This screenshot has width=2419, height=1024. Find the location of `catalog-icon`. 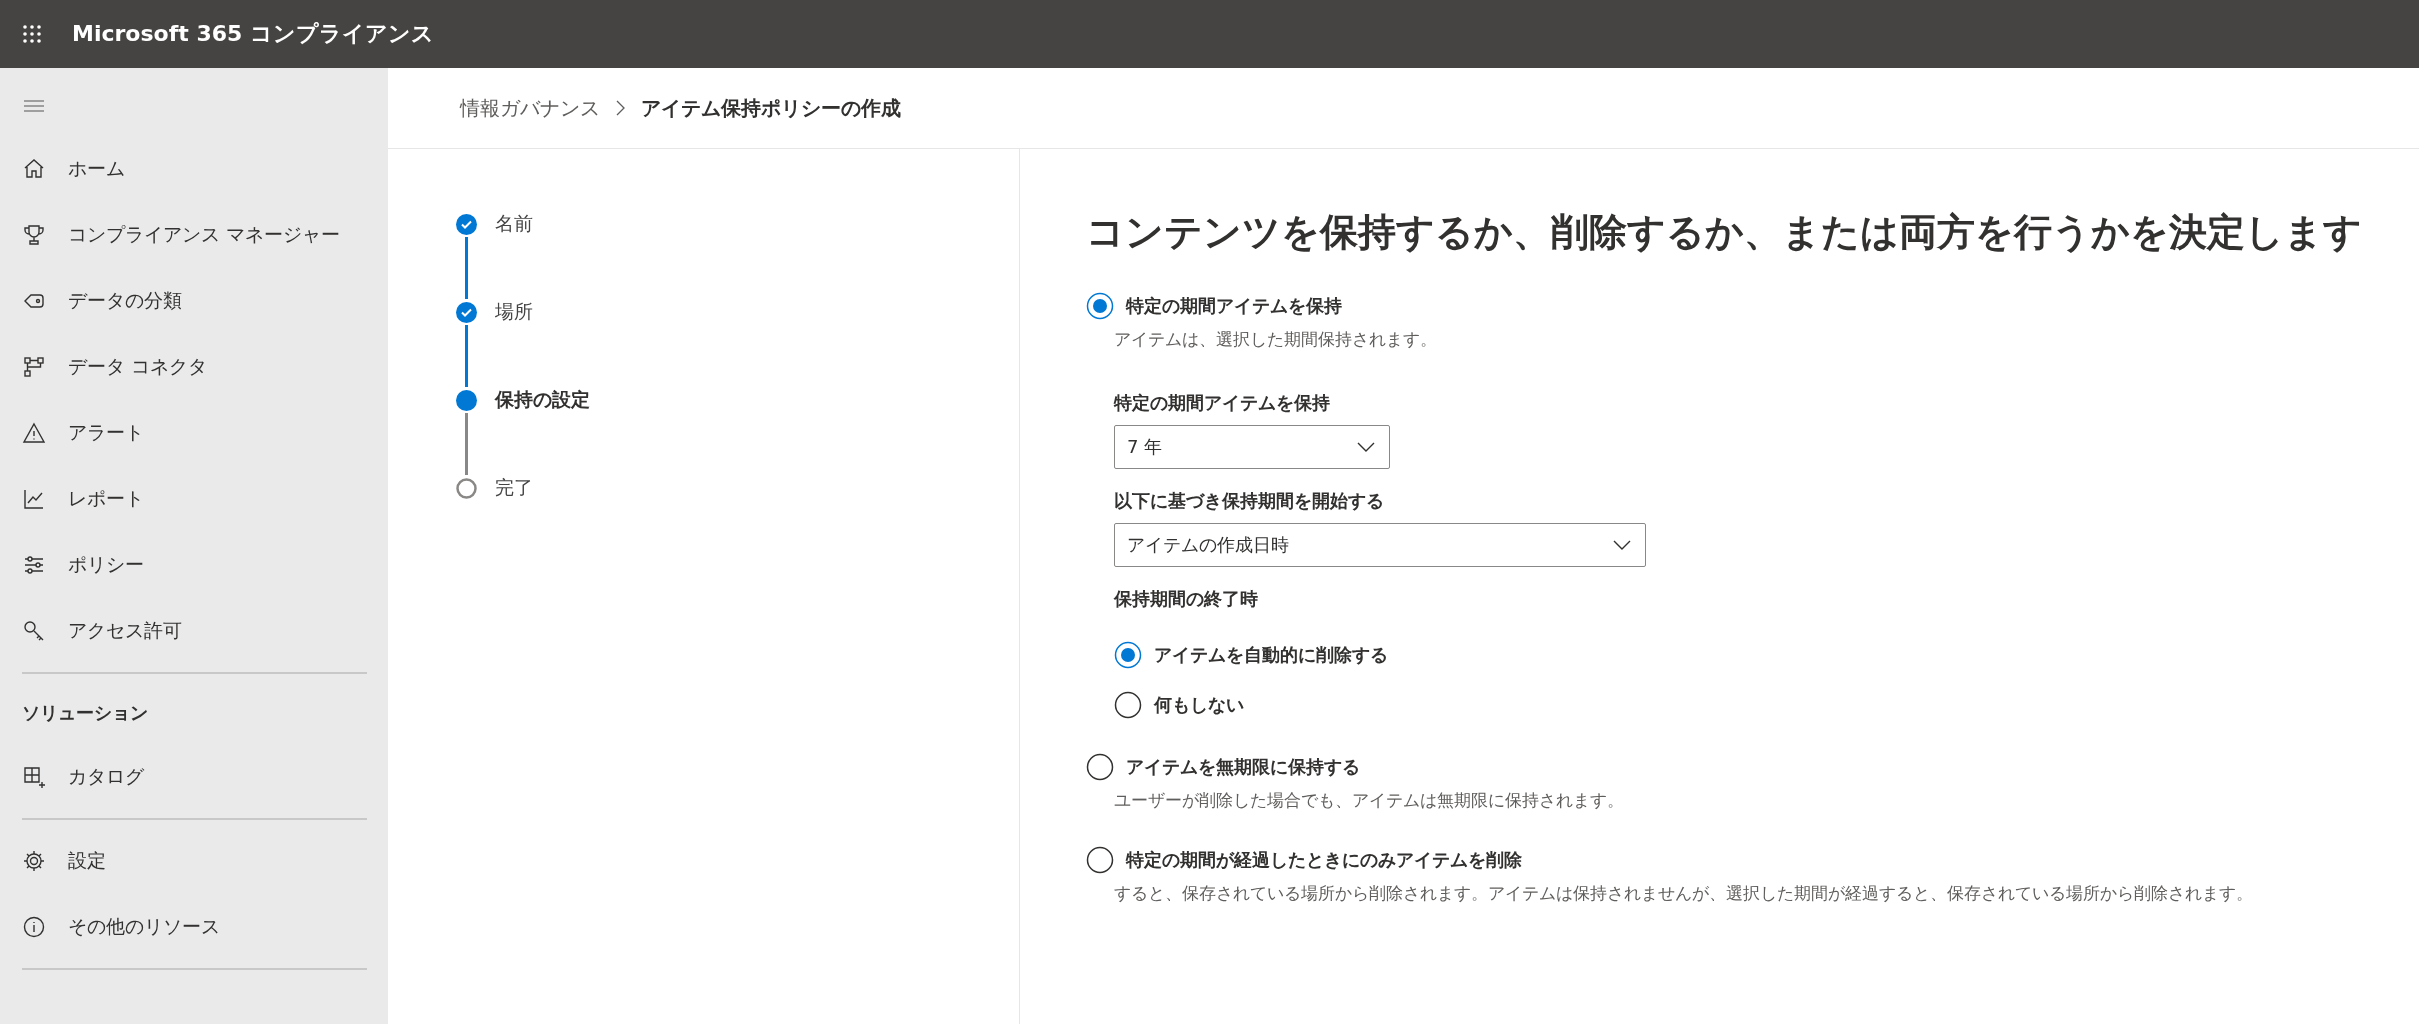

catalog-icon is located at coordinates (34, 777).